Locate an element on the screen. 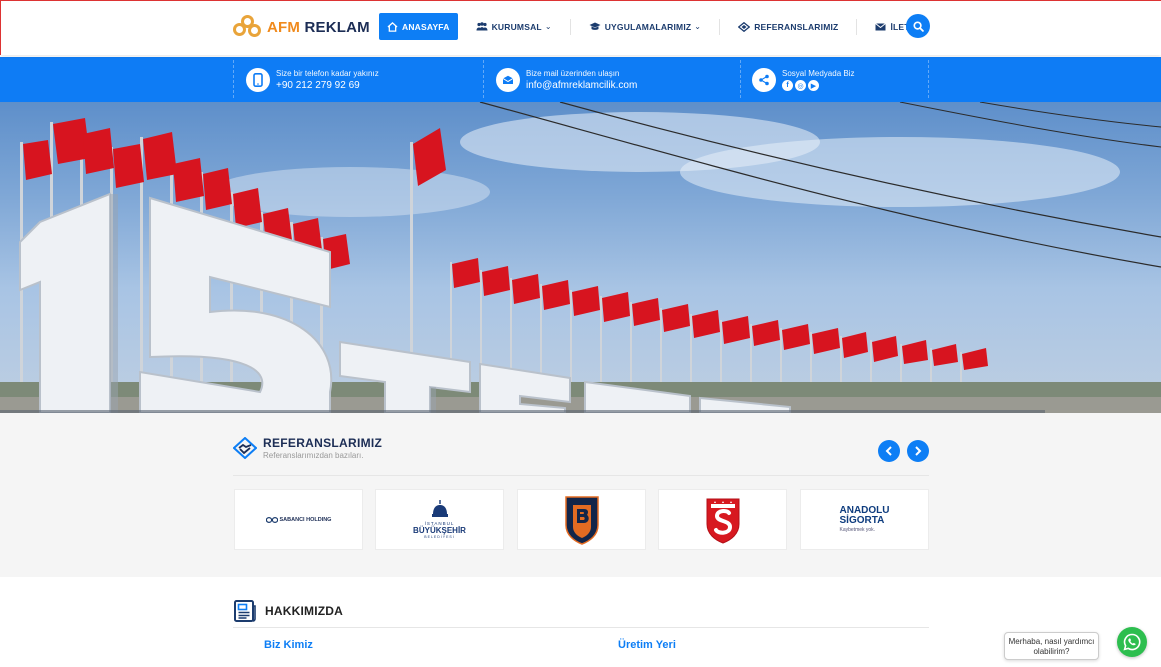  social-label: Sosyal Medyada Biz is located at coordinates (818, 73).